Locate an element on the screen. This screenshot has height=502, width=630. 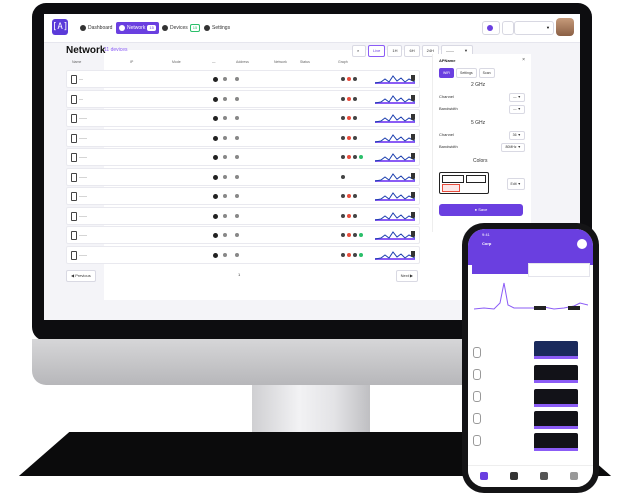
next-button: Next ▶ is located at coordinates (406, 276).